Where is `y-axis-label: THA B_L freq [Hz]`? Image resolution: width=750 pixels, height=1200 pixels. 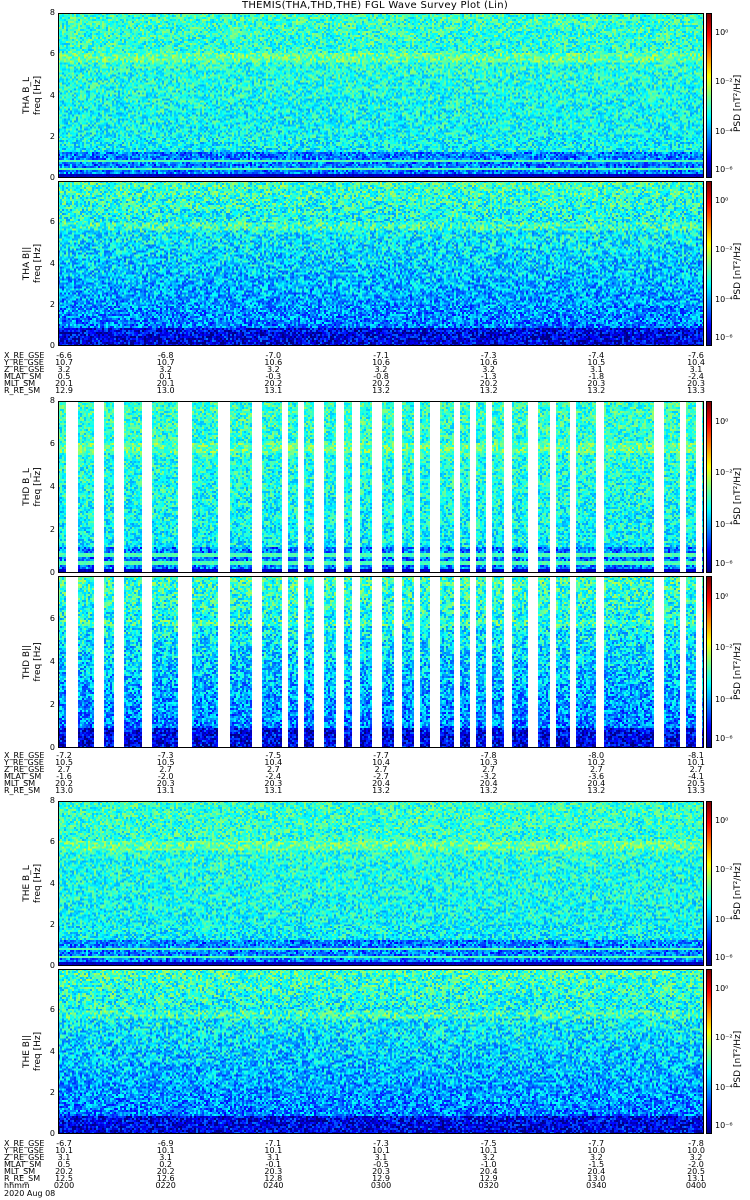 y-axis-label: THA B_L freq [Hz] is located at coordinates (33, 95).